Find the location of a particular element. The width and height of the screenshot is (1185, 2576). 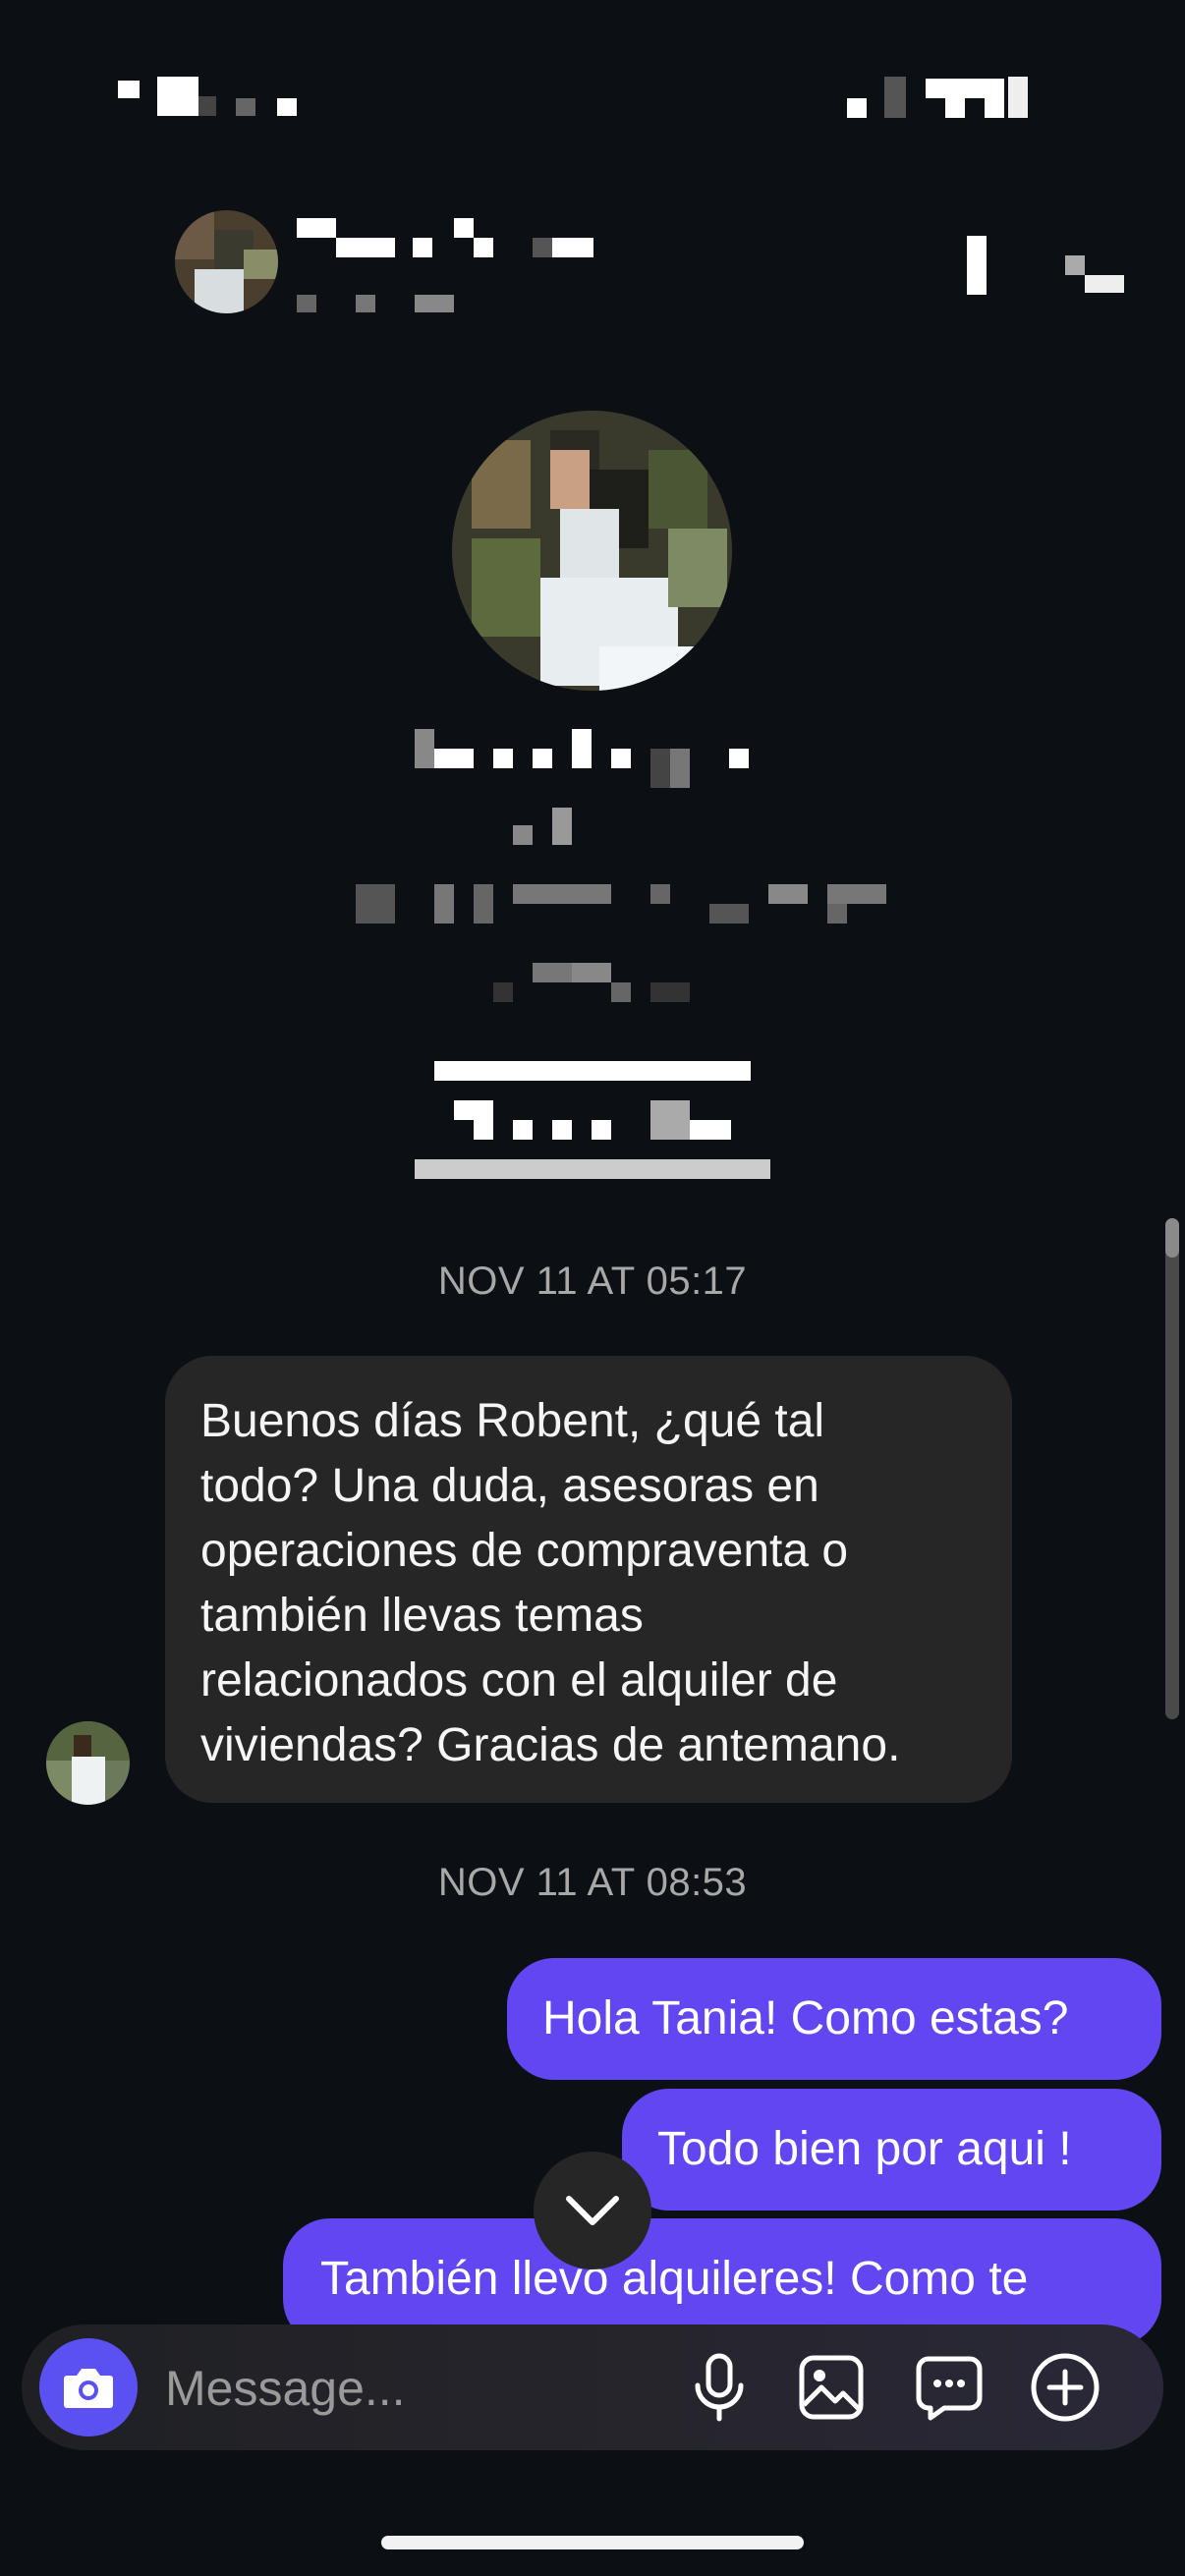

outgoing-message-bubble: Hola Tania! Como estas? is located at coordinates (834, 2019).